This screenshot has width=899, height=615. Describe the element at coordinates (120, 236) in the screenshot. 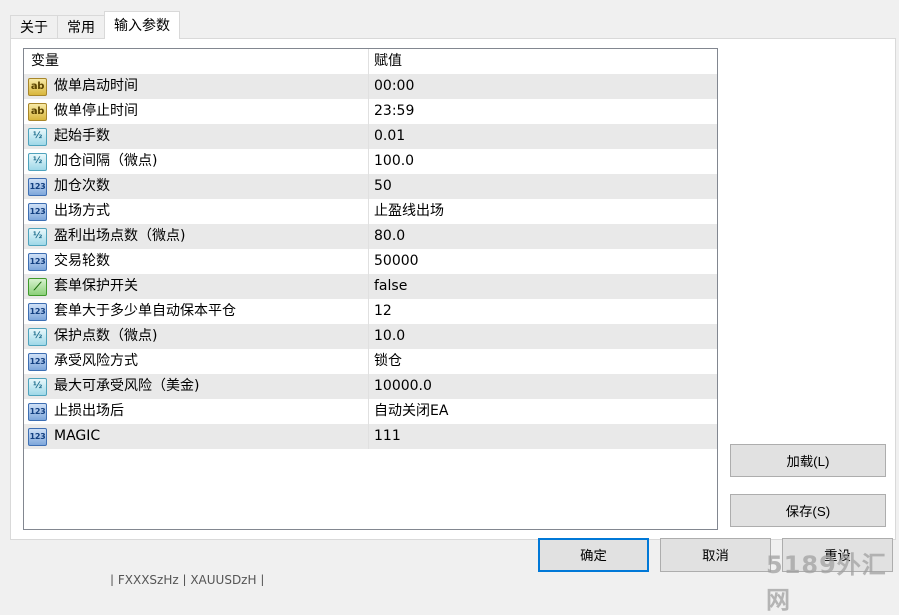

I see `parameter-name: 盈利出场点数（微点)` at that location.